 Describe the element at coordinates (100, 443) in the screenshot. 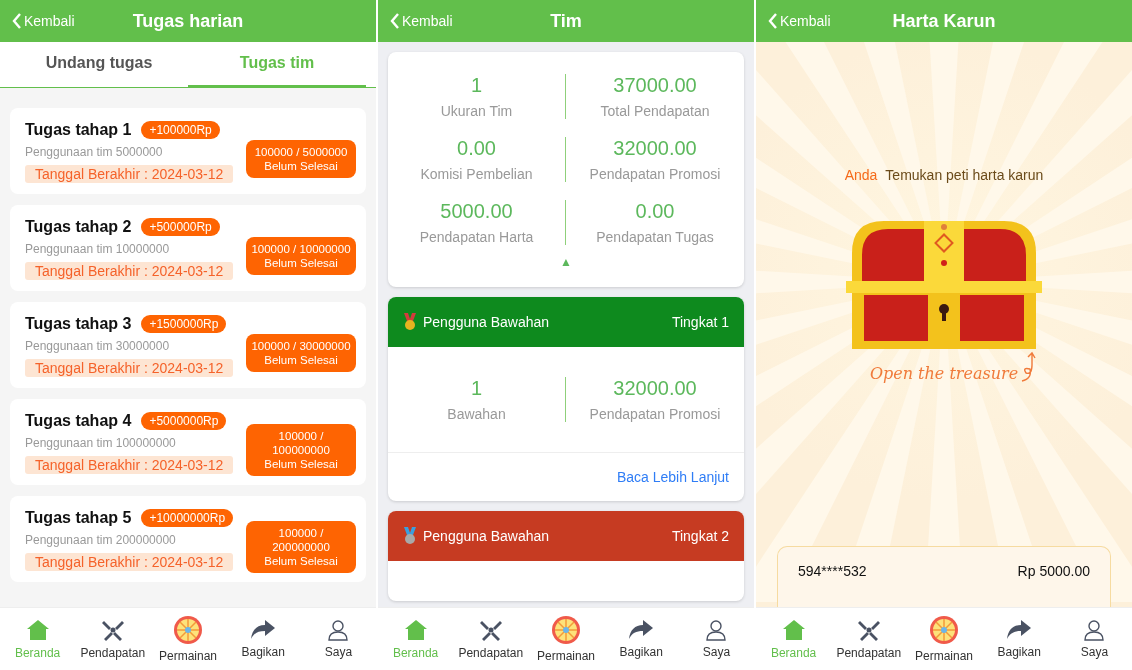

I see `task-usage: Penggunaan tim 100000000` at that location.